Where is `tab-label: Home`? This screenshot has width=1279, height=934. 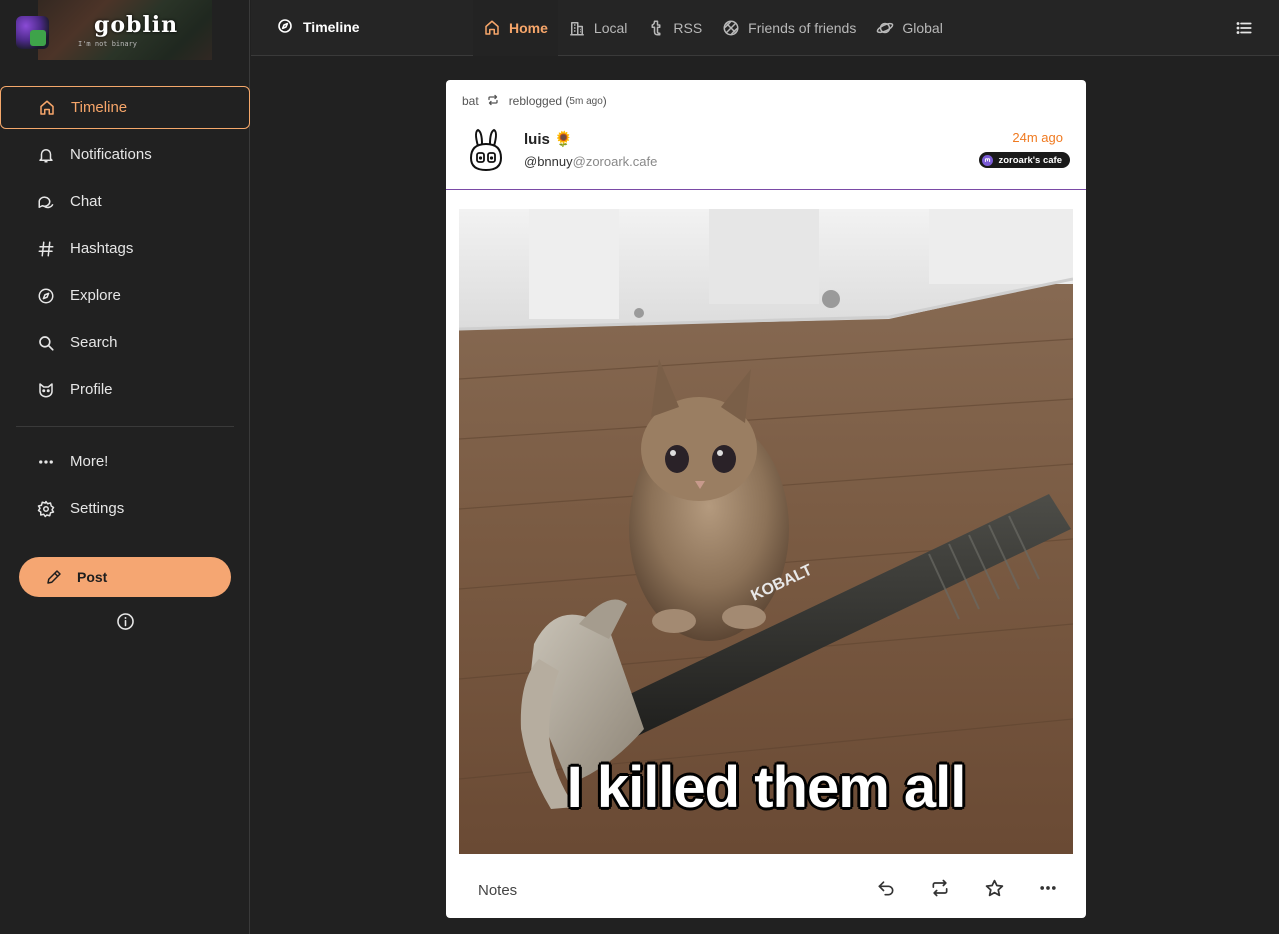
tab-label: Home is located at coordinates (528, 28).